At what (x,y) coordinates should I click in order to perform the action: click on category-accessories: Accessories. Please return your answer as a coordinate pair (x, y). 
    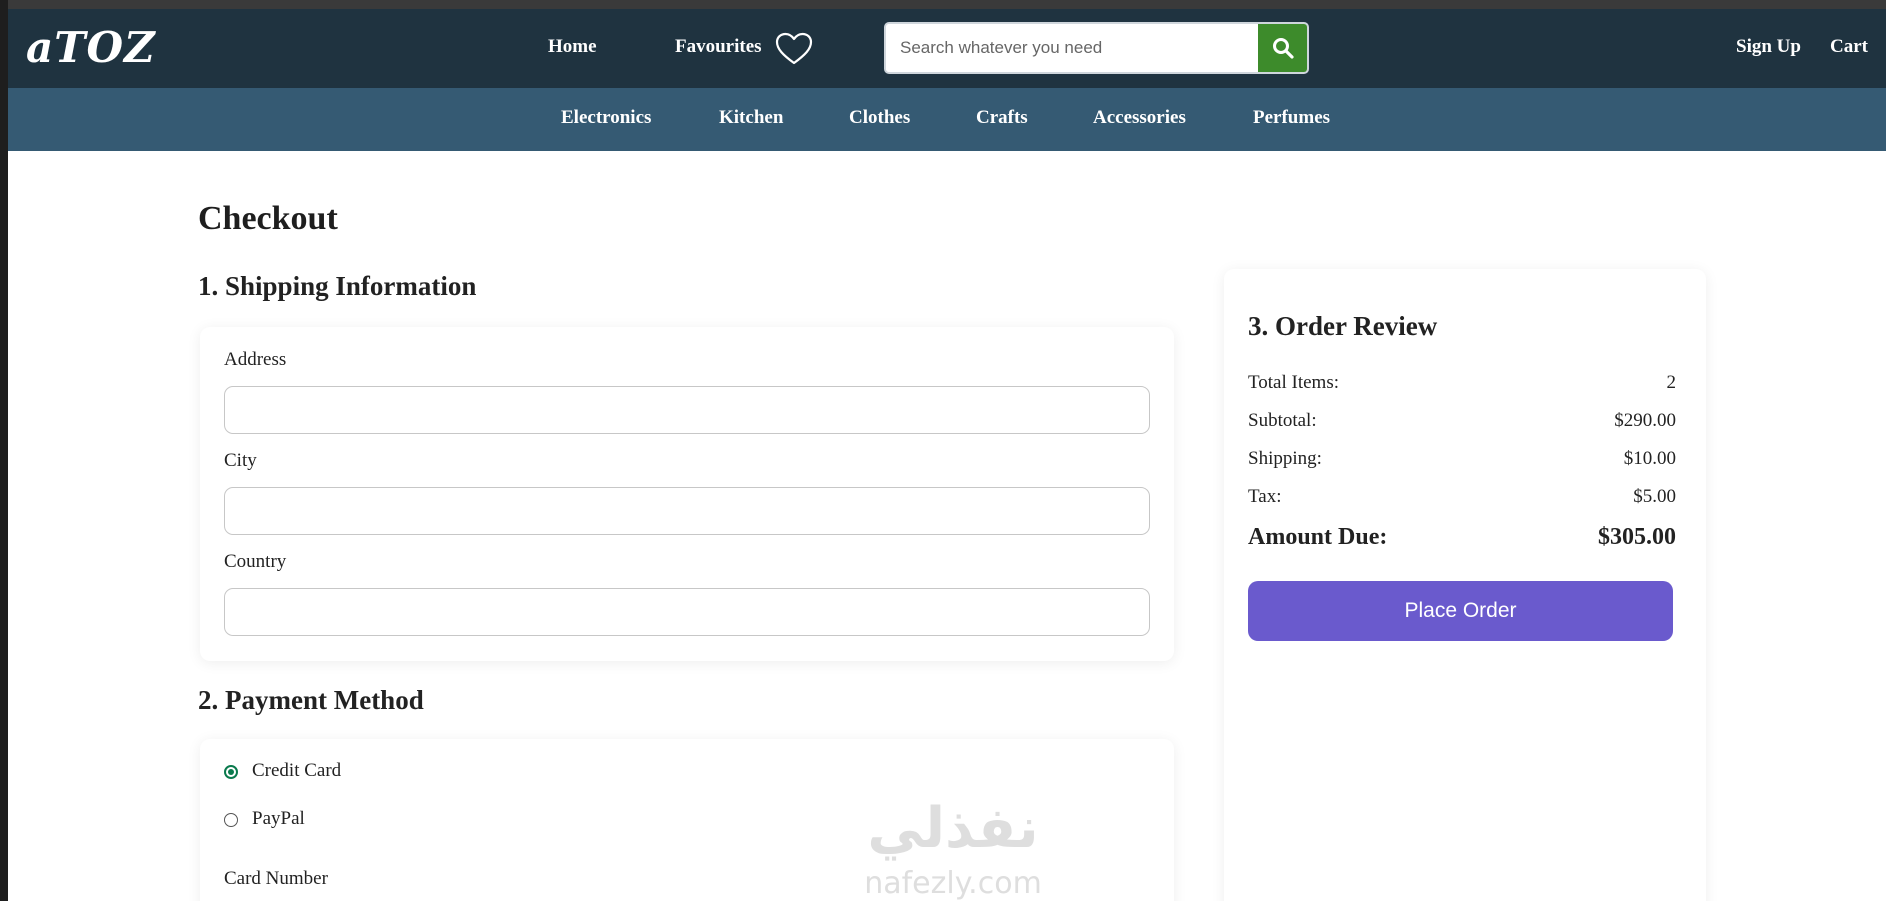
    Looking at the image, I should click on (1139, 118).